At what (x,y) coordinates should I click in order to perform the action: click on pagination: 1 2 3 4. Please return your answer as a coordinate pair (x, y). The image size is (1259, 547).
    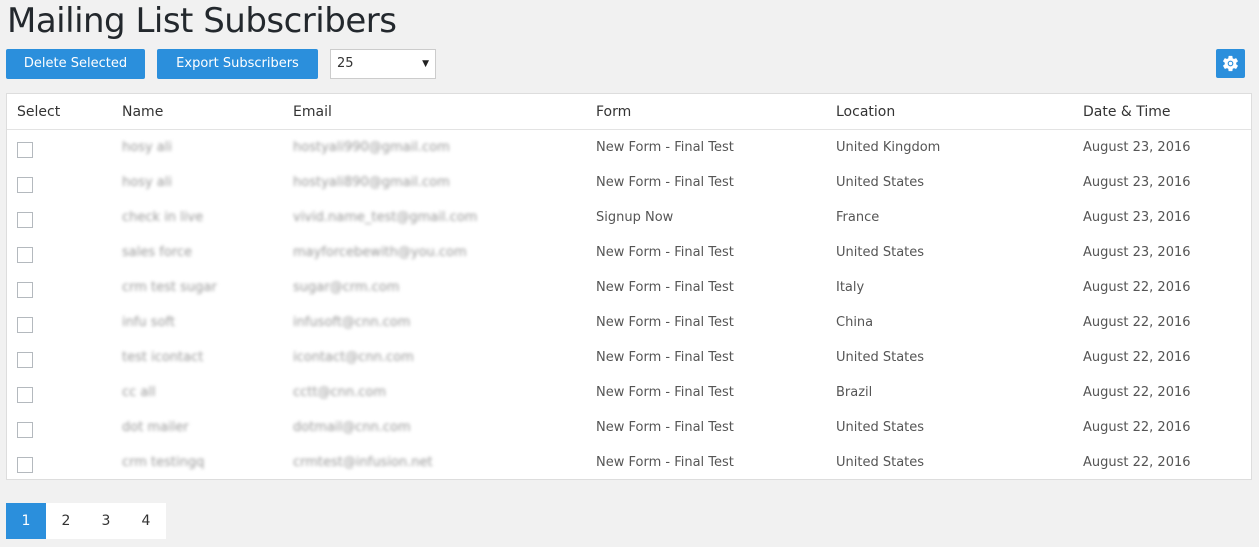
    Looking at the image, I should click on (86, 521).